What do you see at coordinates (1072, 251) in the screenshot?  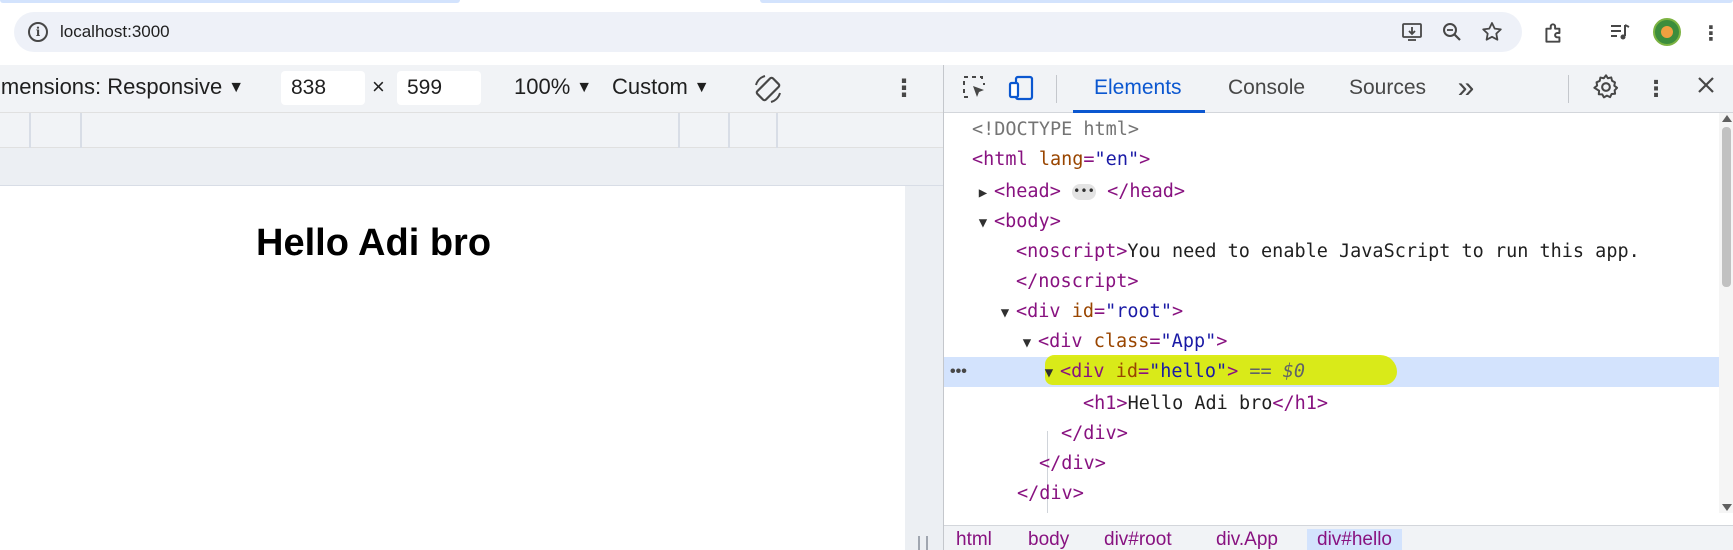 I see `tag-text: <noscript>` at bounding box center [1072, 251].